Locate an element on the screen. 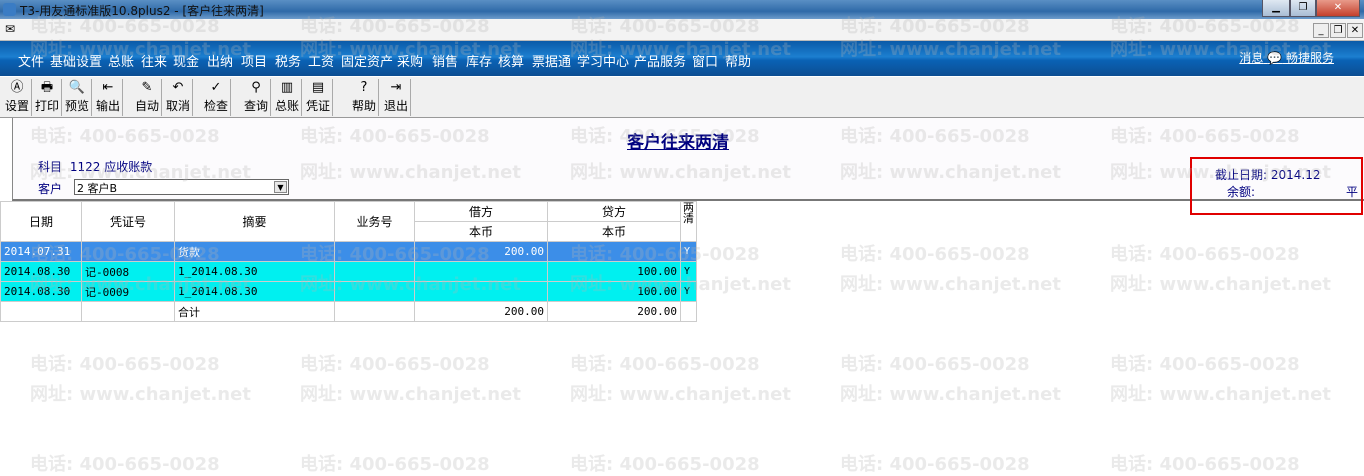  messages-link: 消息 is located at coordinates (1251, 58).